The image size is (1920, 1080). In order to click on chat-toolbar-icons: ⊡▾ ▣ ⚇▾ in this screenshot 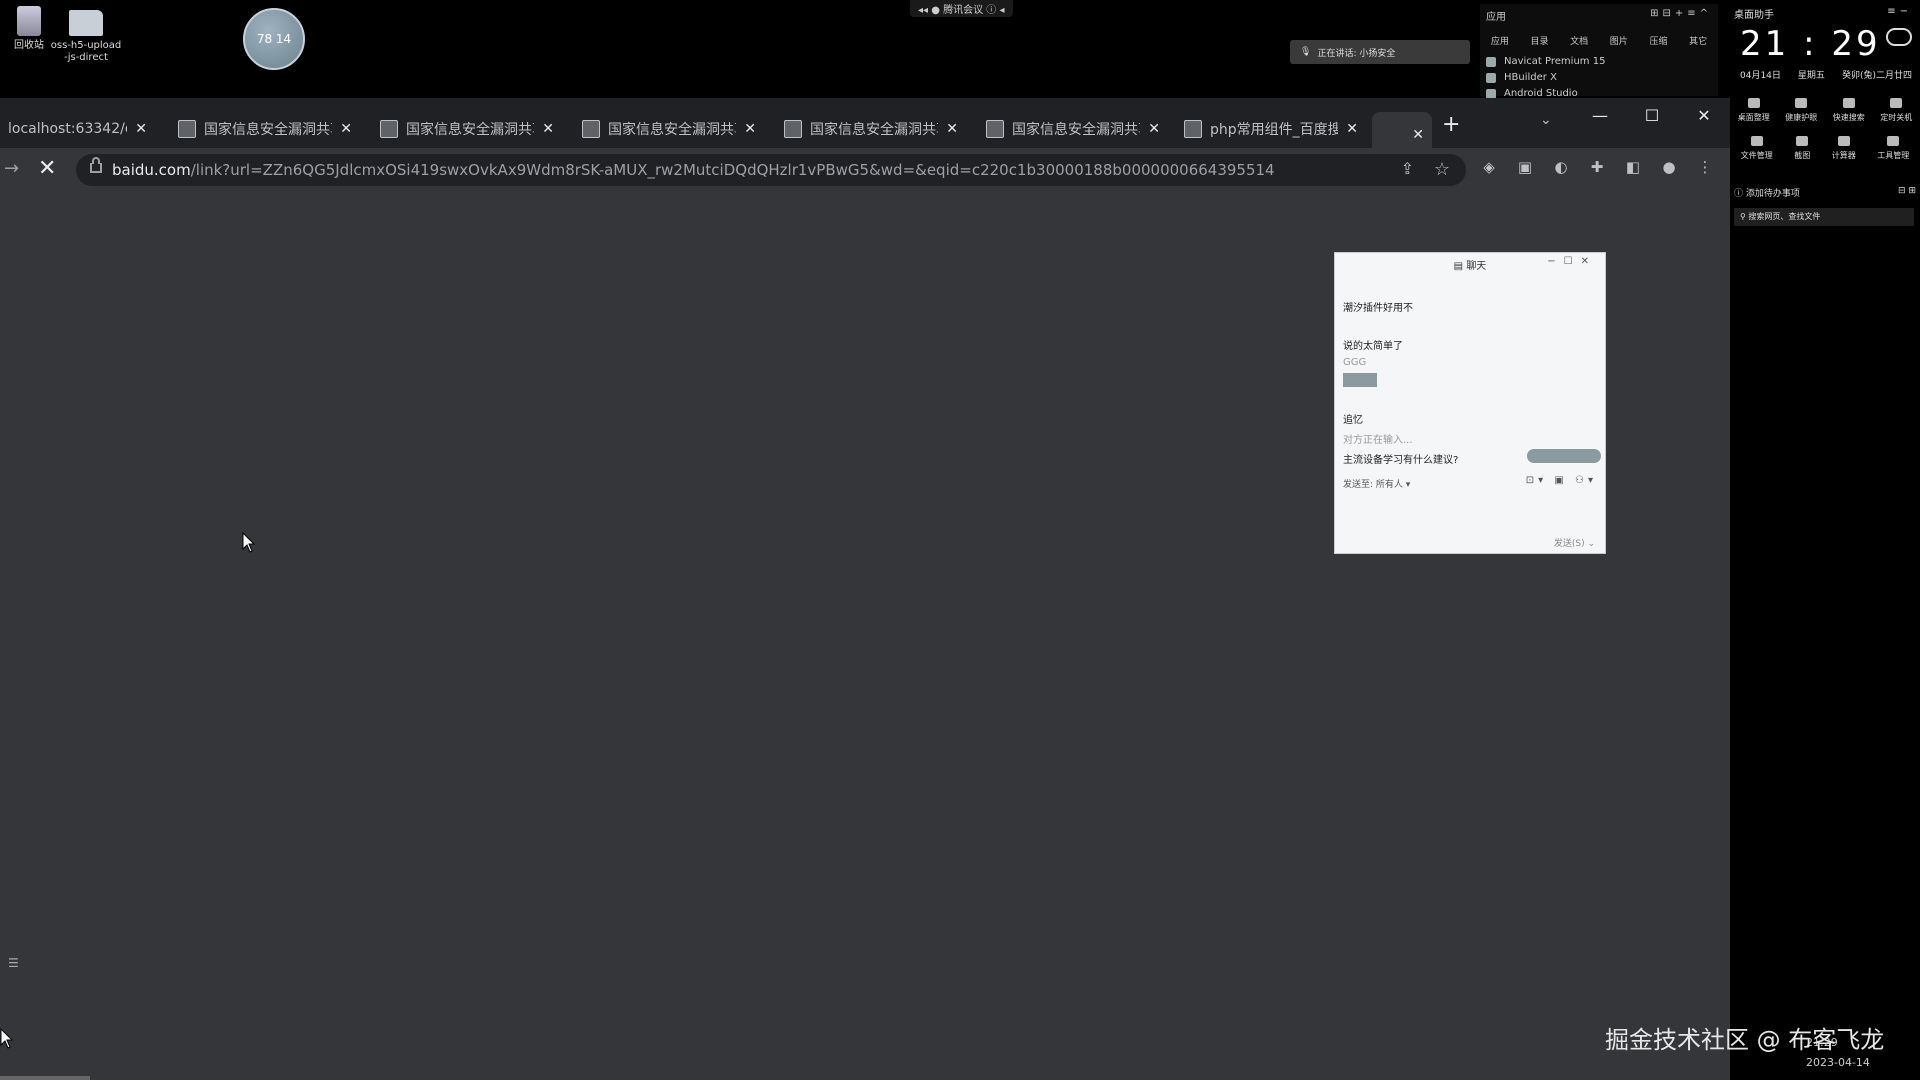, I will do `click(1561, 480)`.